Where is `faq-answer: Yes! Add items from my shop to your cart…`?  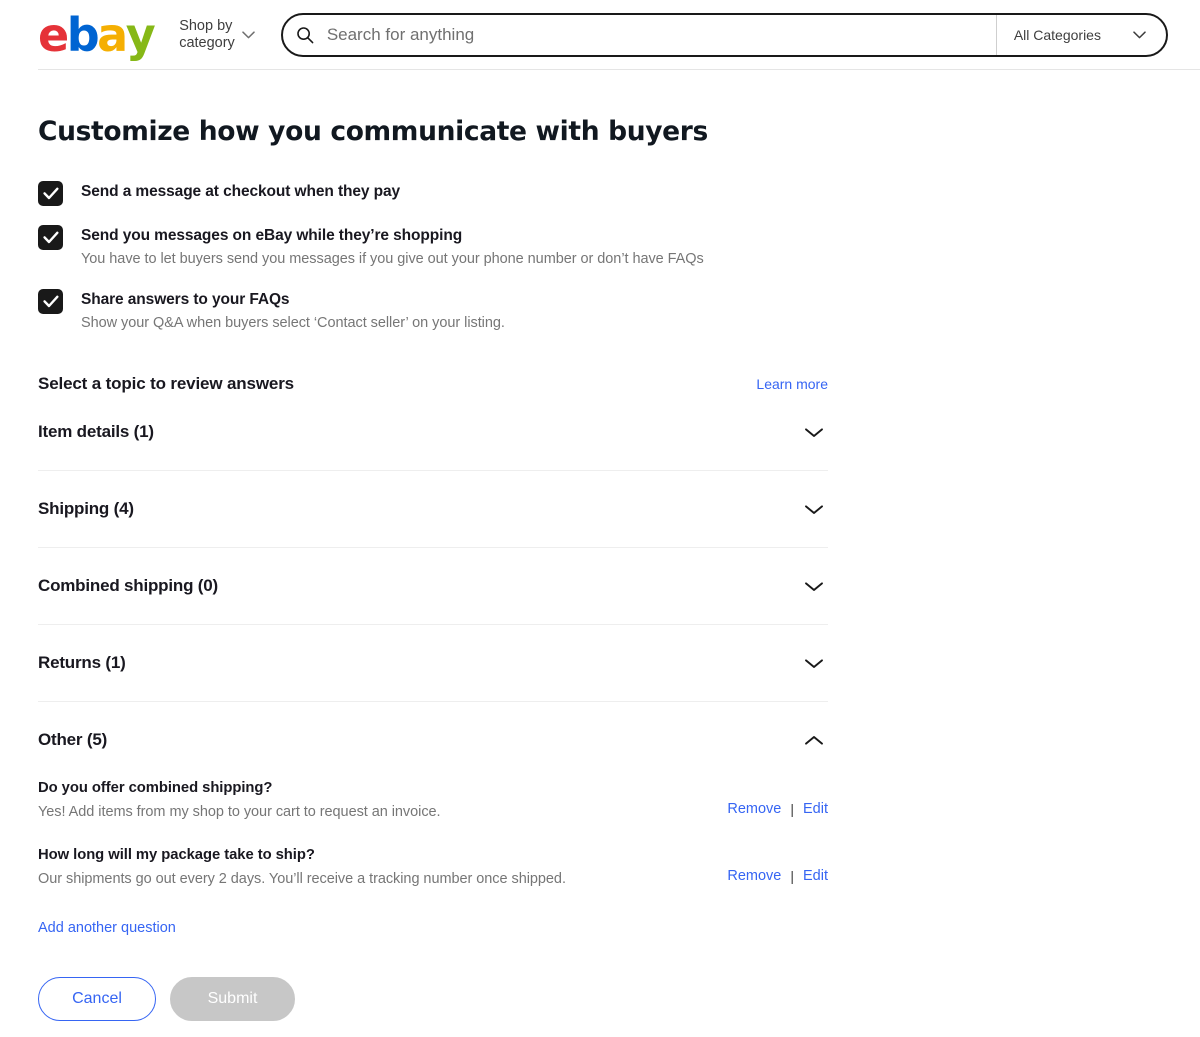
faq-answer: Yes! Add items from my shop to your cart… is located at coordinates (239, 812).